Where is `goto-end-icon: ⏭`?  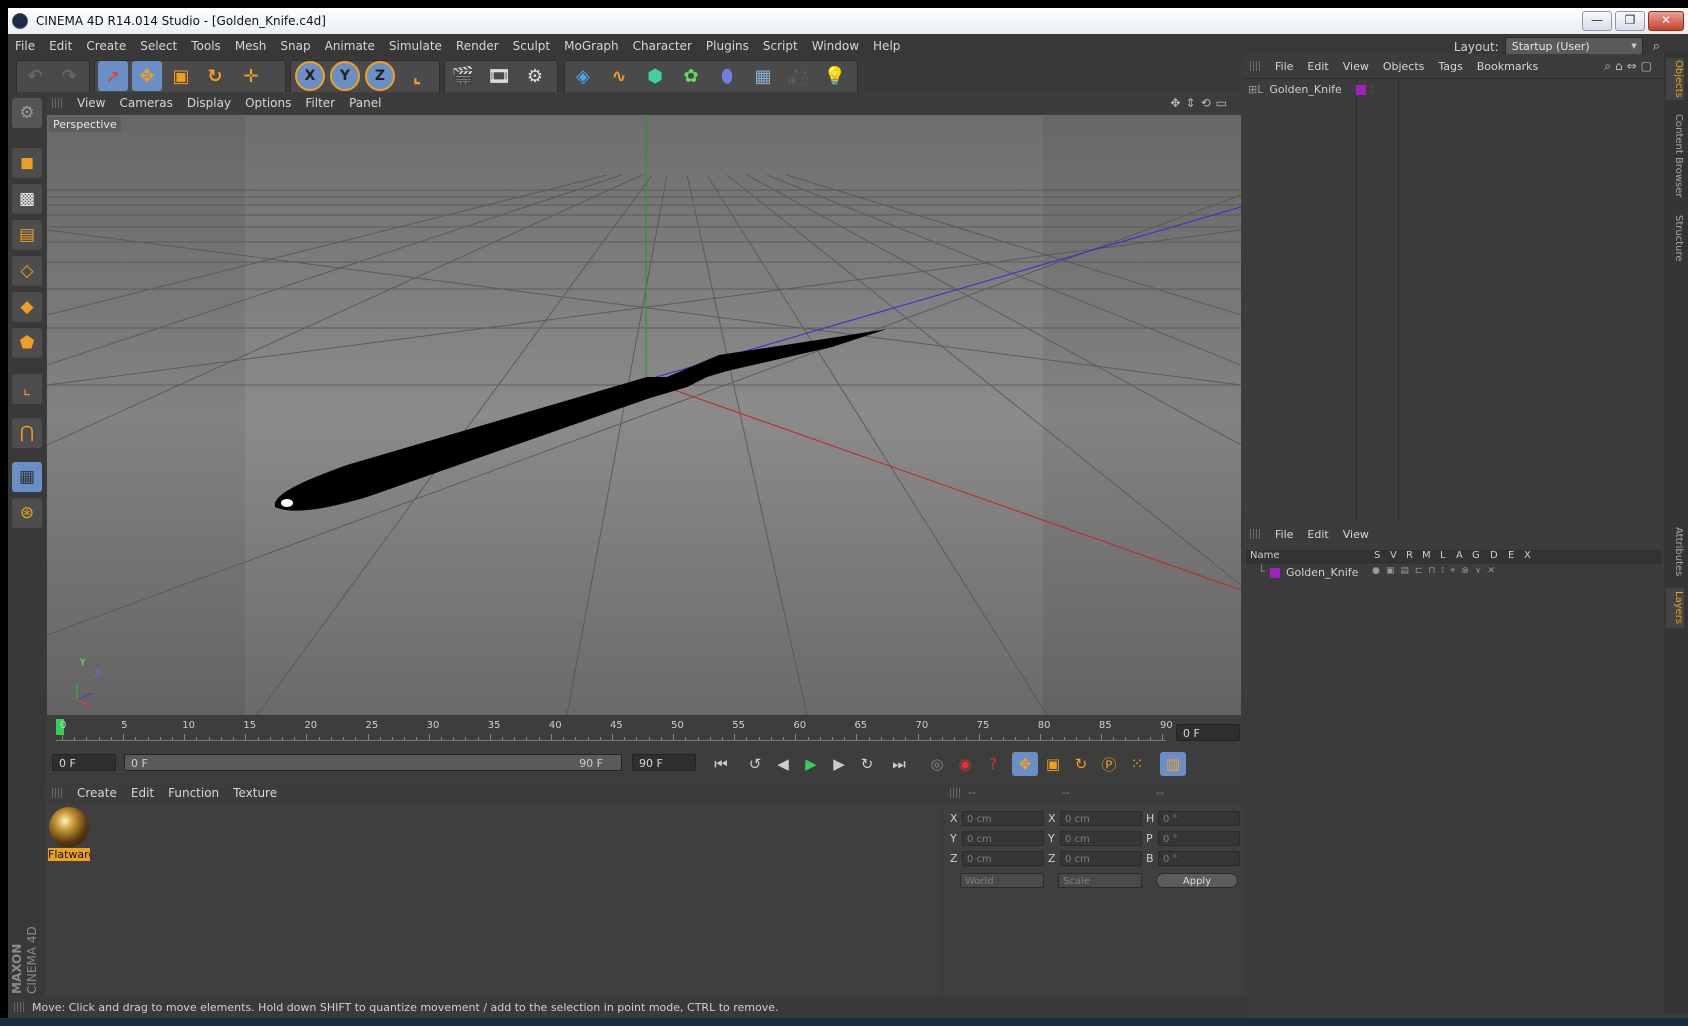 goto-end-icon: ⏭ is located at coordinates (899, 764).